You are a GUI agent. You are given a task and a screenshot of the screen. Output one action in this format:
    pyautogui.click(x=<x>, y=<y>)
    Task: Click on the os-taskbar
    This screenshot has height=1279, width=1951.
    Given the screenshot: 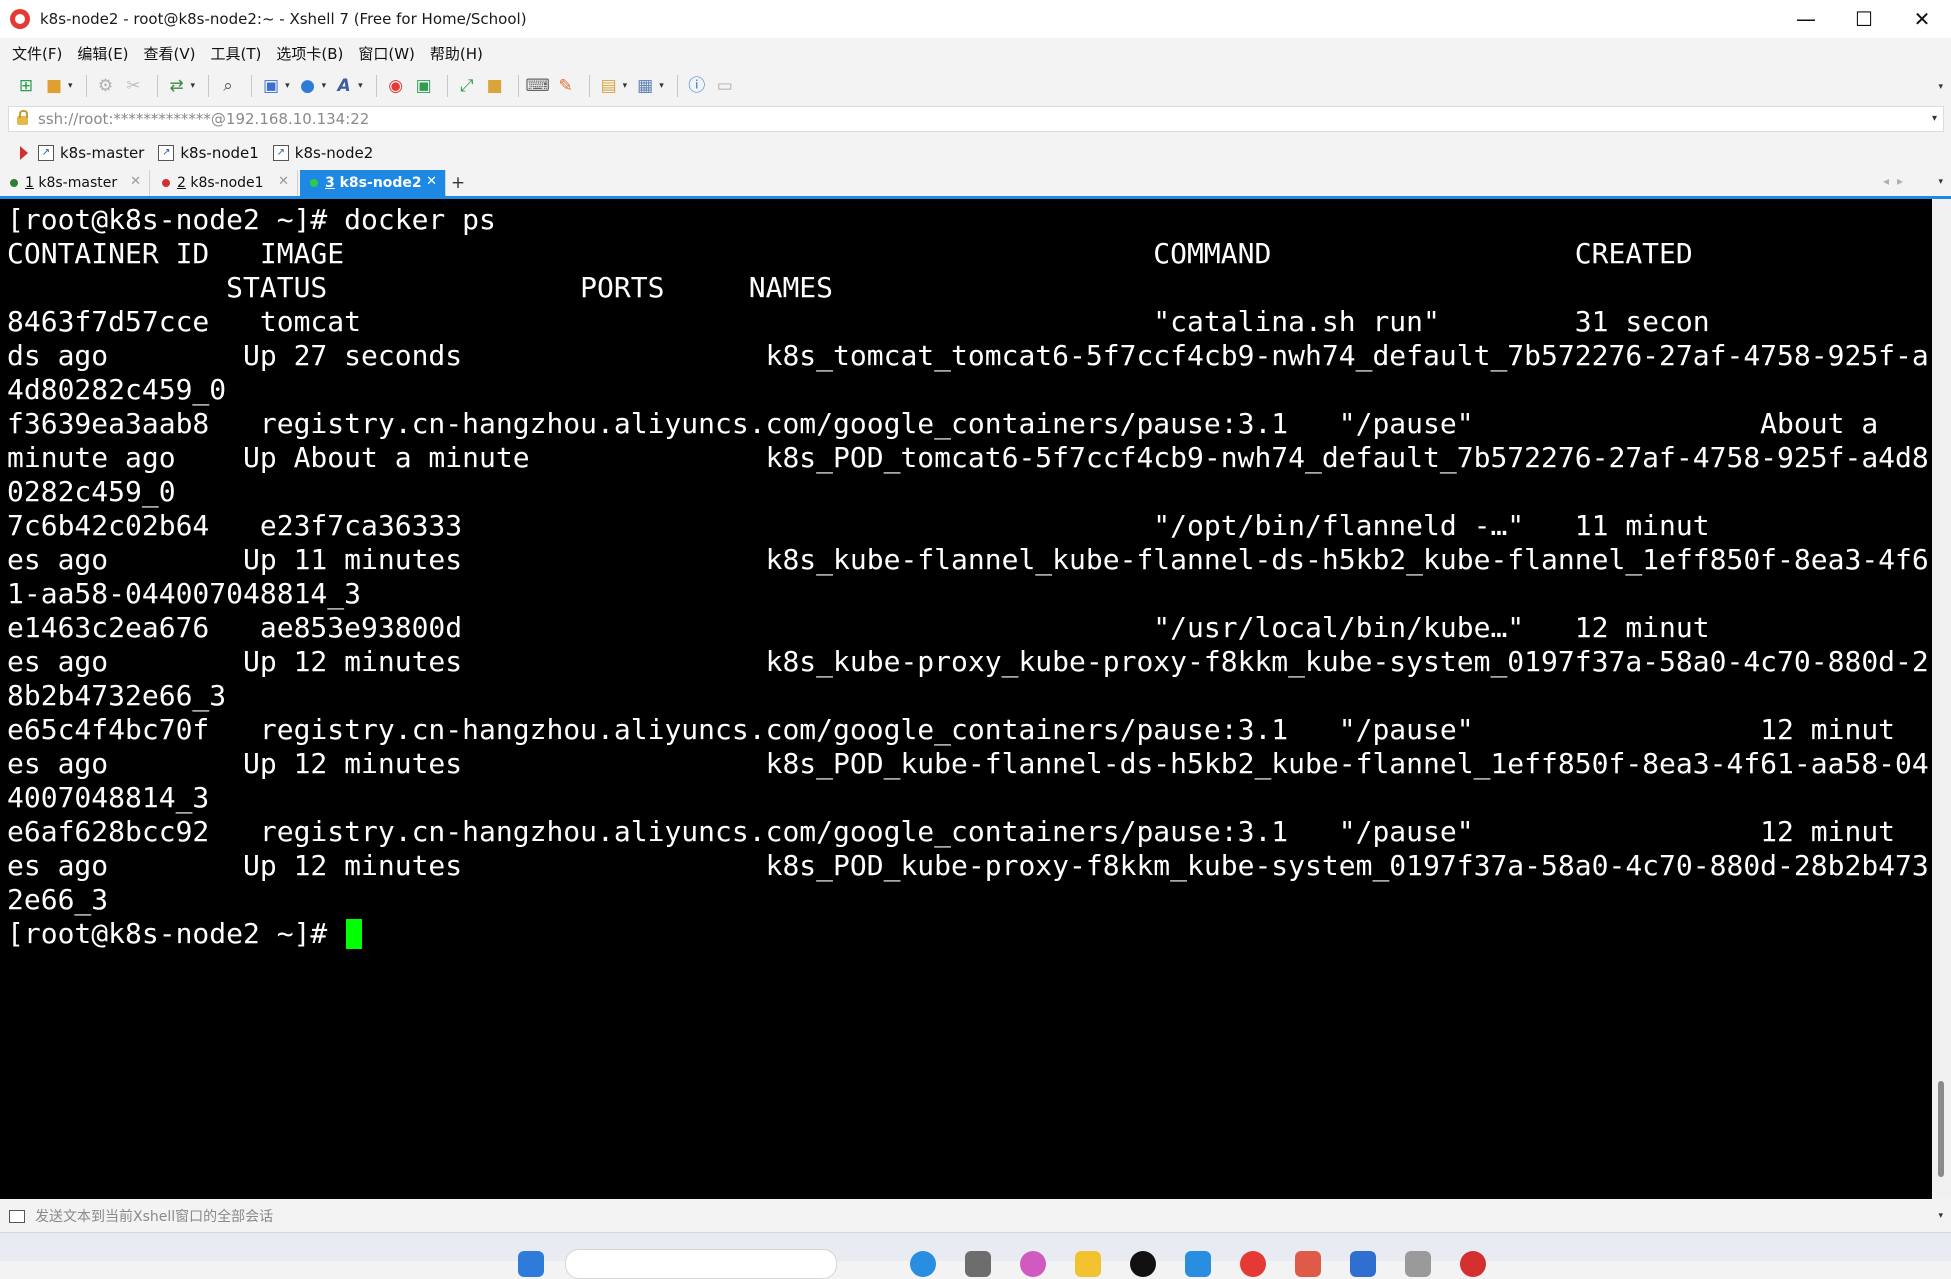 What is the action you would take?
    pyautogui.click(x=975, y=1255)
    